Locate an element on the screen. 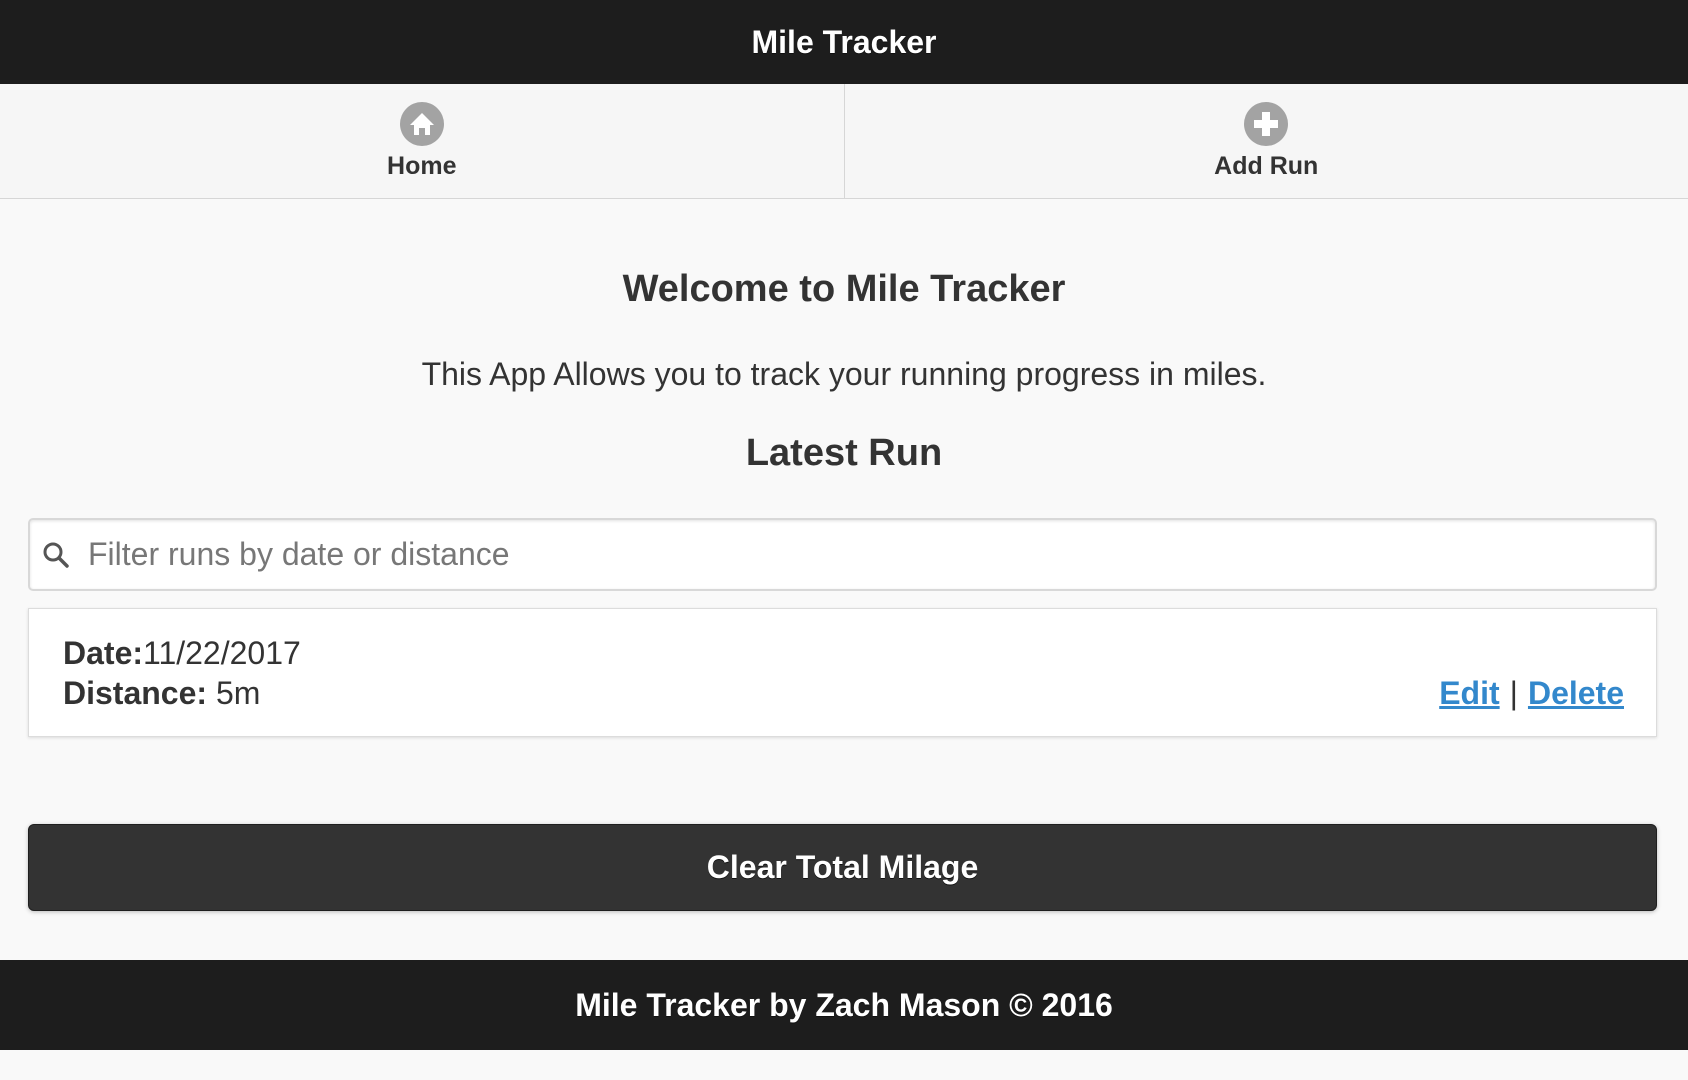 Image resolution: width=1688 pixels, height=1080 pixels. run-date: Date:11/22/2017 is located at coordinates (182, 653).